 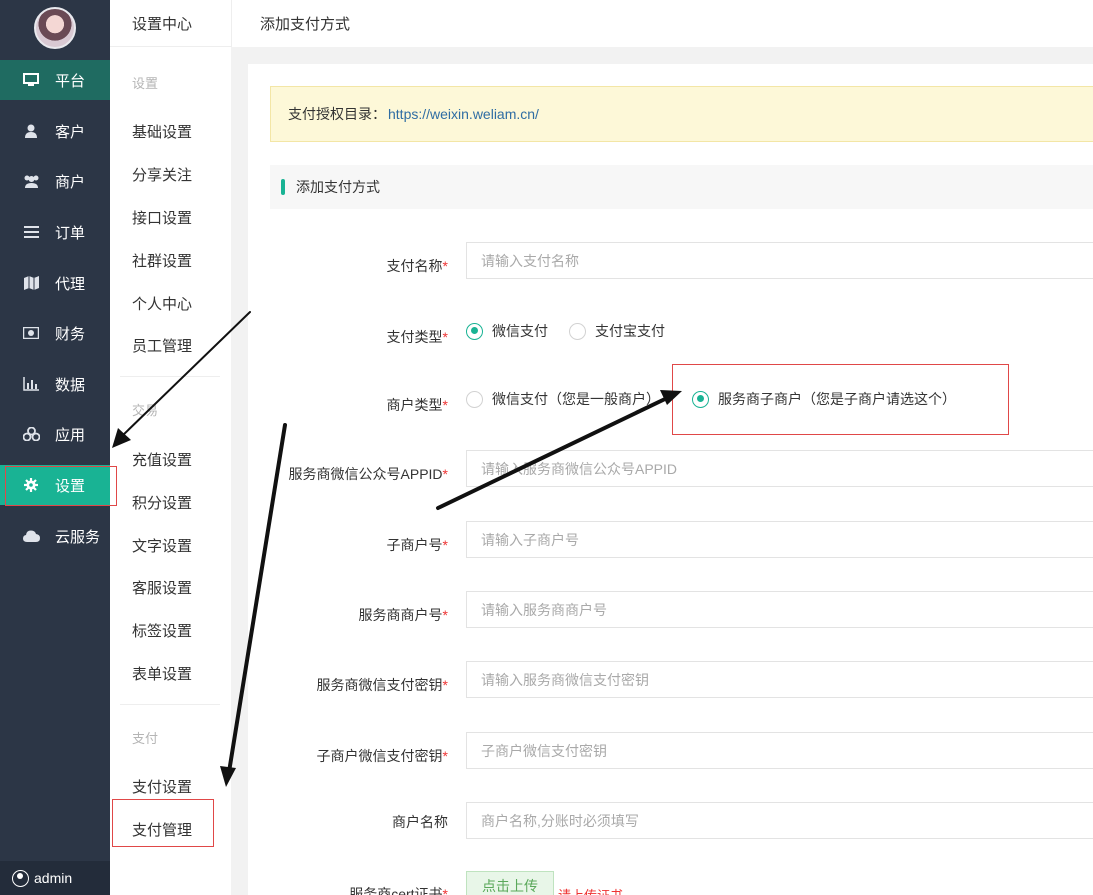 What do you see at coordinates (31, 181) in the screenshot?
I see `users-icon` at bounding box center [31, 181].